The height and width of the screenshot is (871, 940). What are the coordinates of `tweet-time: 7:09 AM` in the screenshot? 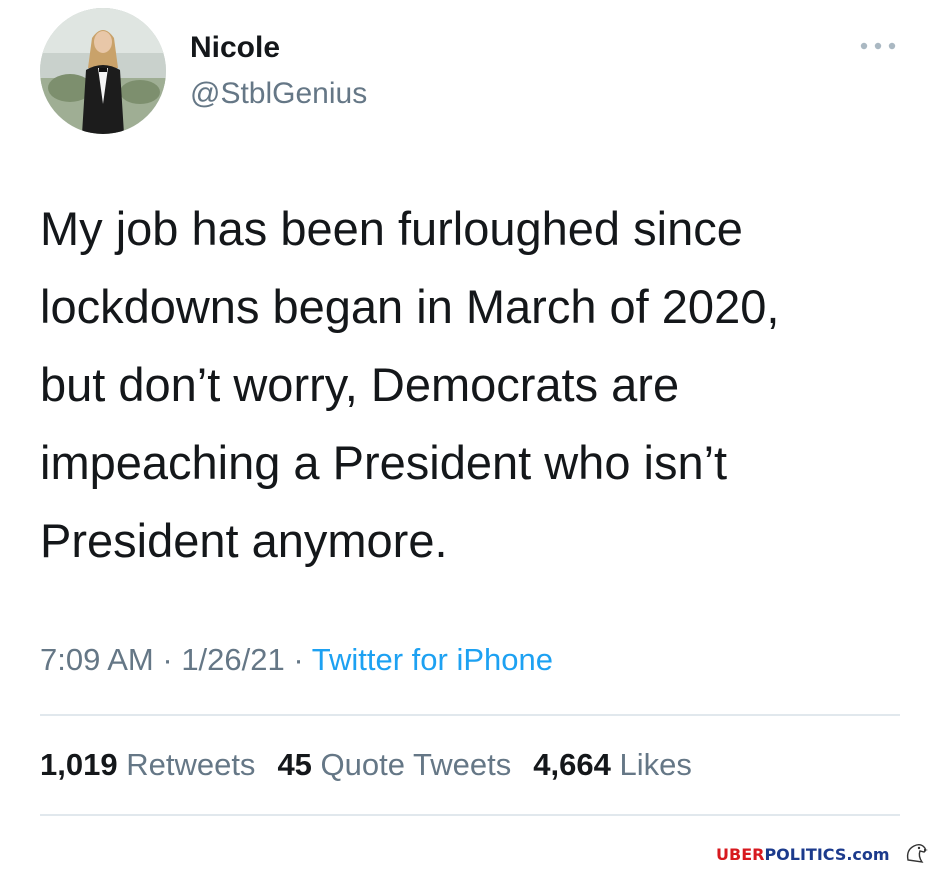 It's located at (97, 659).